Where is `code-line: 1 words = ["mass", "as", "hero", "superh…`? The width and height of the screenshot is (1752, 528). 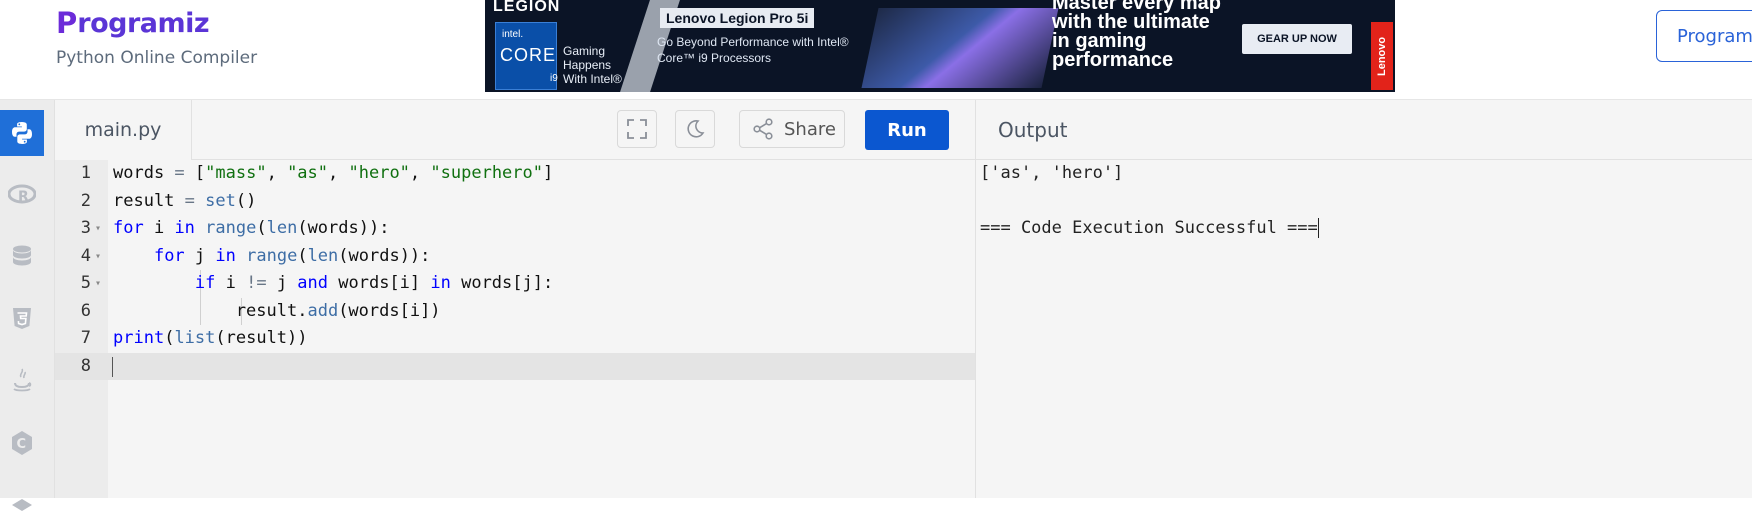
code-line: 1 words = ["mass", "as", "hero", "superh… is located at coordinates (515, 174).